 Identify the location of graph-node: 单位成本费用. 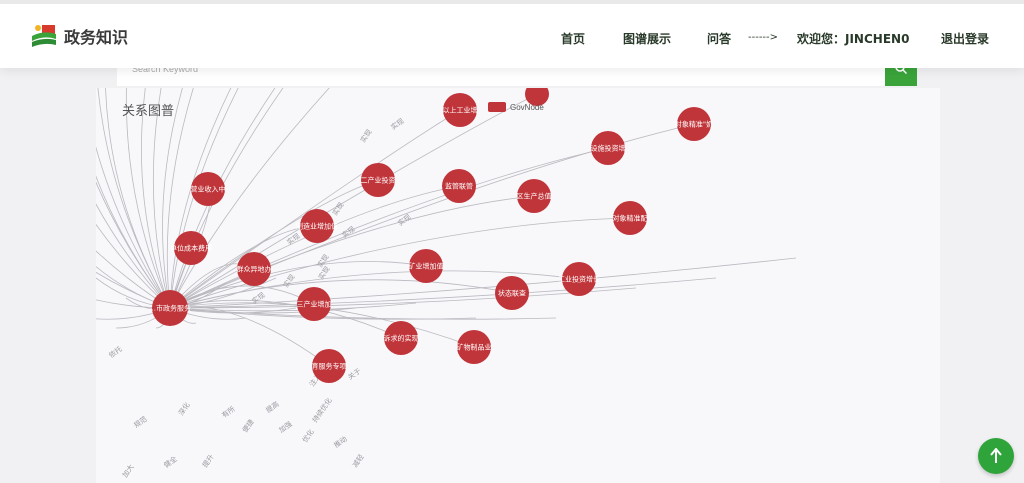
(191, 248).